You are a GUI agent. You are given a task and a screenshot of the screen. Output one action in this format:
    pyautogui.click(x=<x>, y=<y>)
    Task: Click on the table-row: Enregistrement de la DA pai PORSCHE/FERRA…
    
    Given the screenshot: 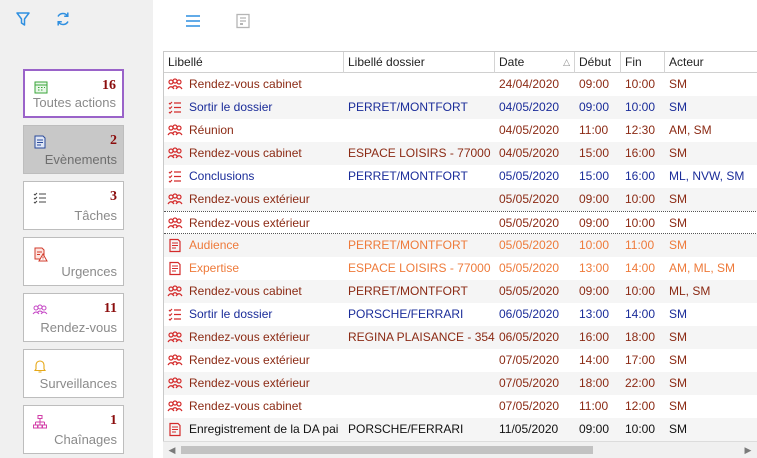 What is the action you would take?
    pyautogui.click(x=460, y=429)
    